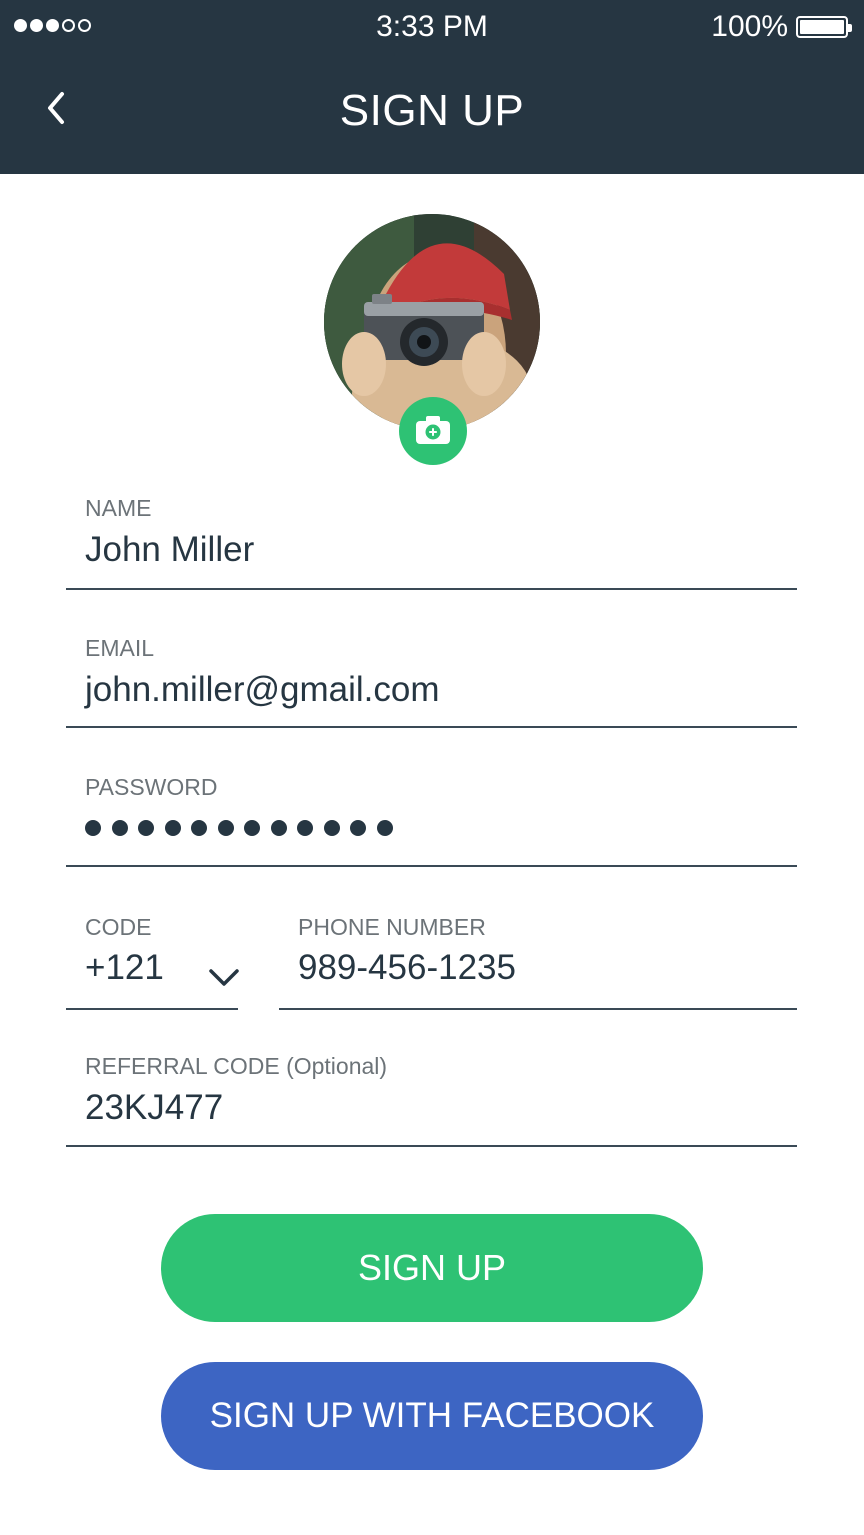 The width and height of the screenshot is (864, 1535). I want to click on status-bar: 3:33 PM 100%, so click(432, 28).